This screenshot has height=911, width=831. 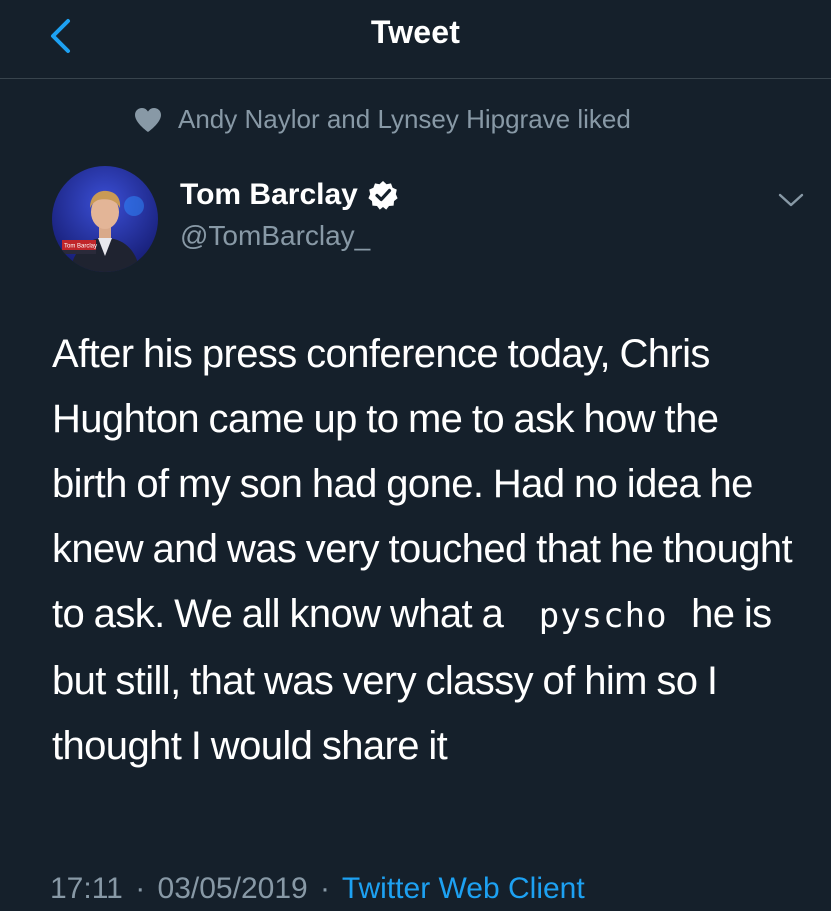 I want to click on tweet-time: 17:11, so click(x=86, y=888).